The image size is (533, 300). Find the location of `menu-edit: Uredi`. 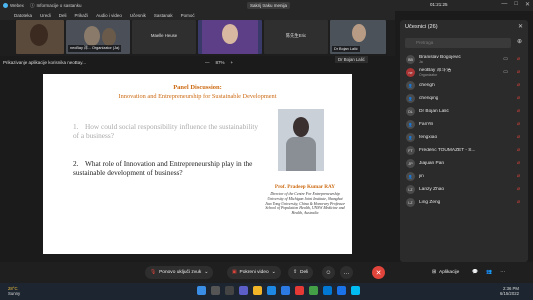

menu-edit: Uredi is located at coordinates (45, 15).